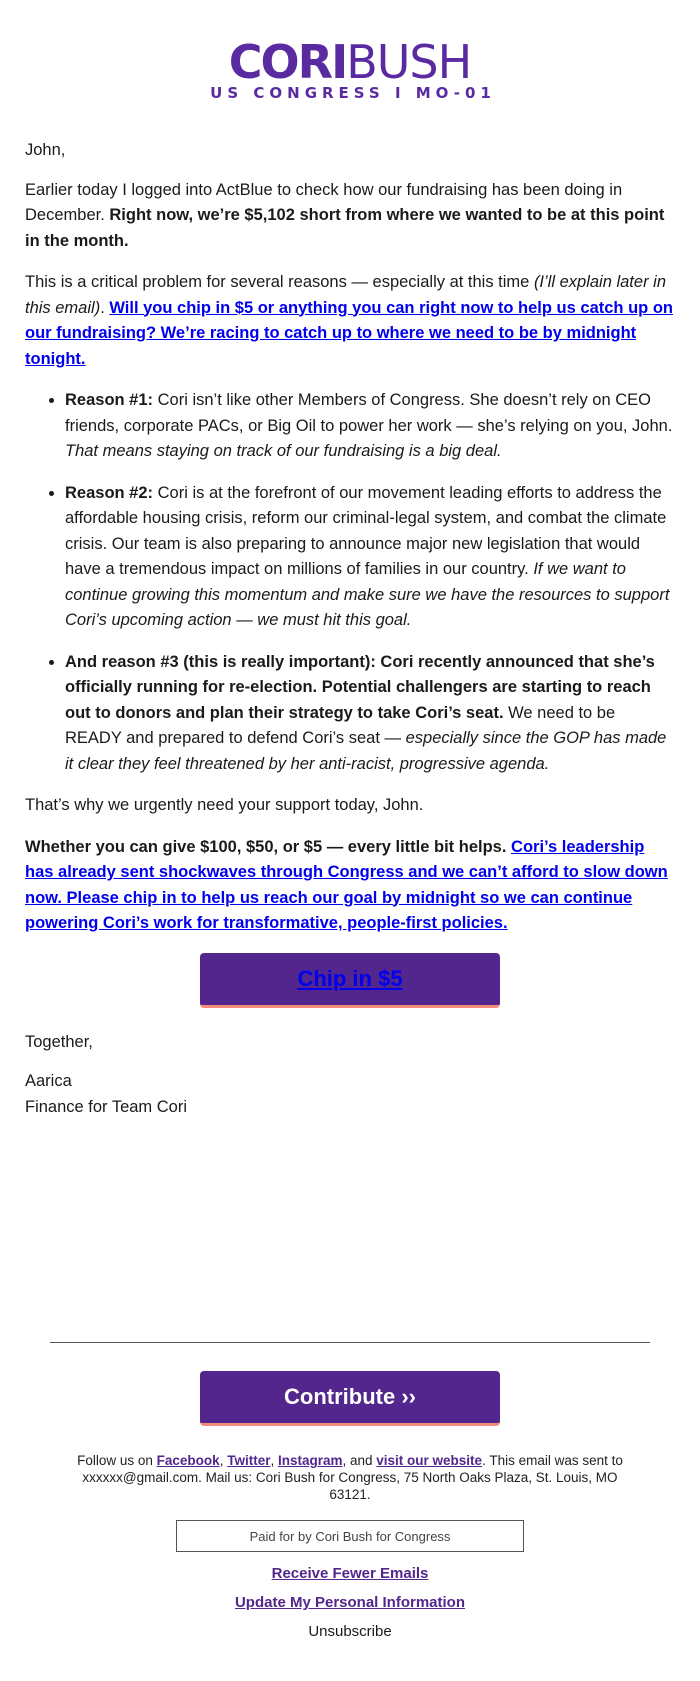 The height and width of the screenshot is (1681, 700). Describe the element at coordinates (45, 150) in the screenshot. I see `greeting: John,` at that location.